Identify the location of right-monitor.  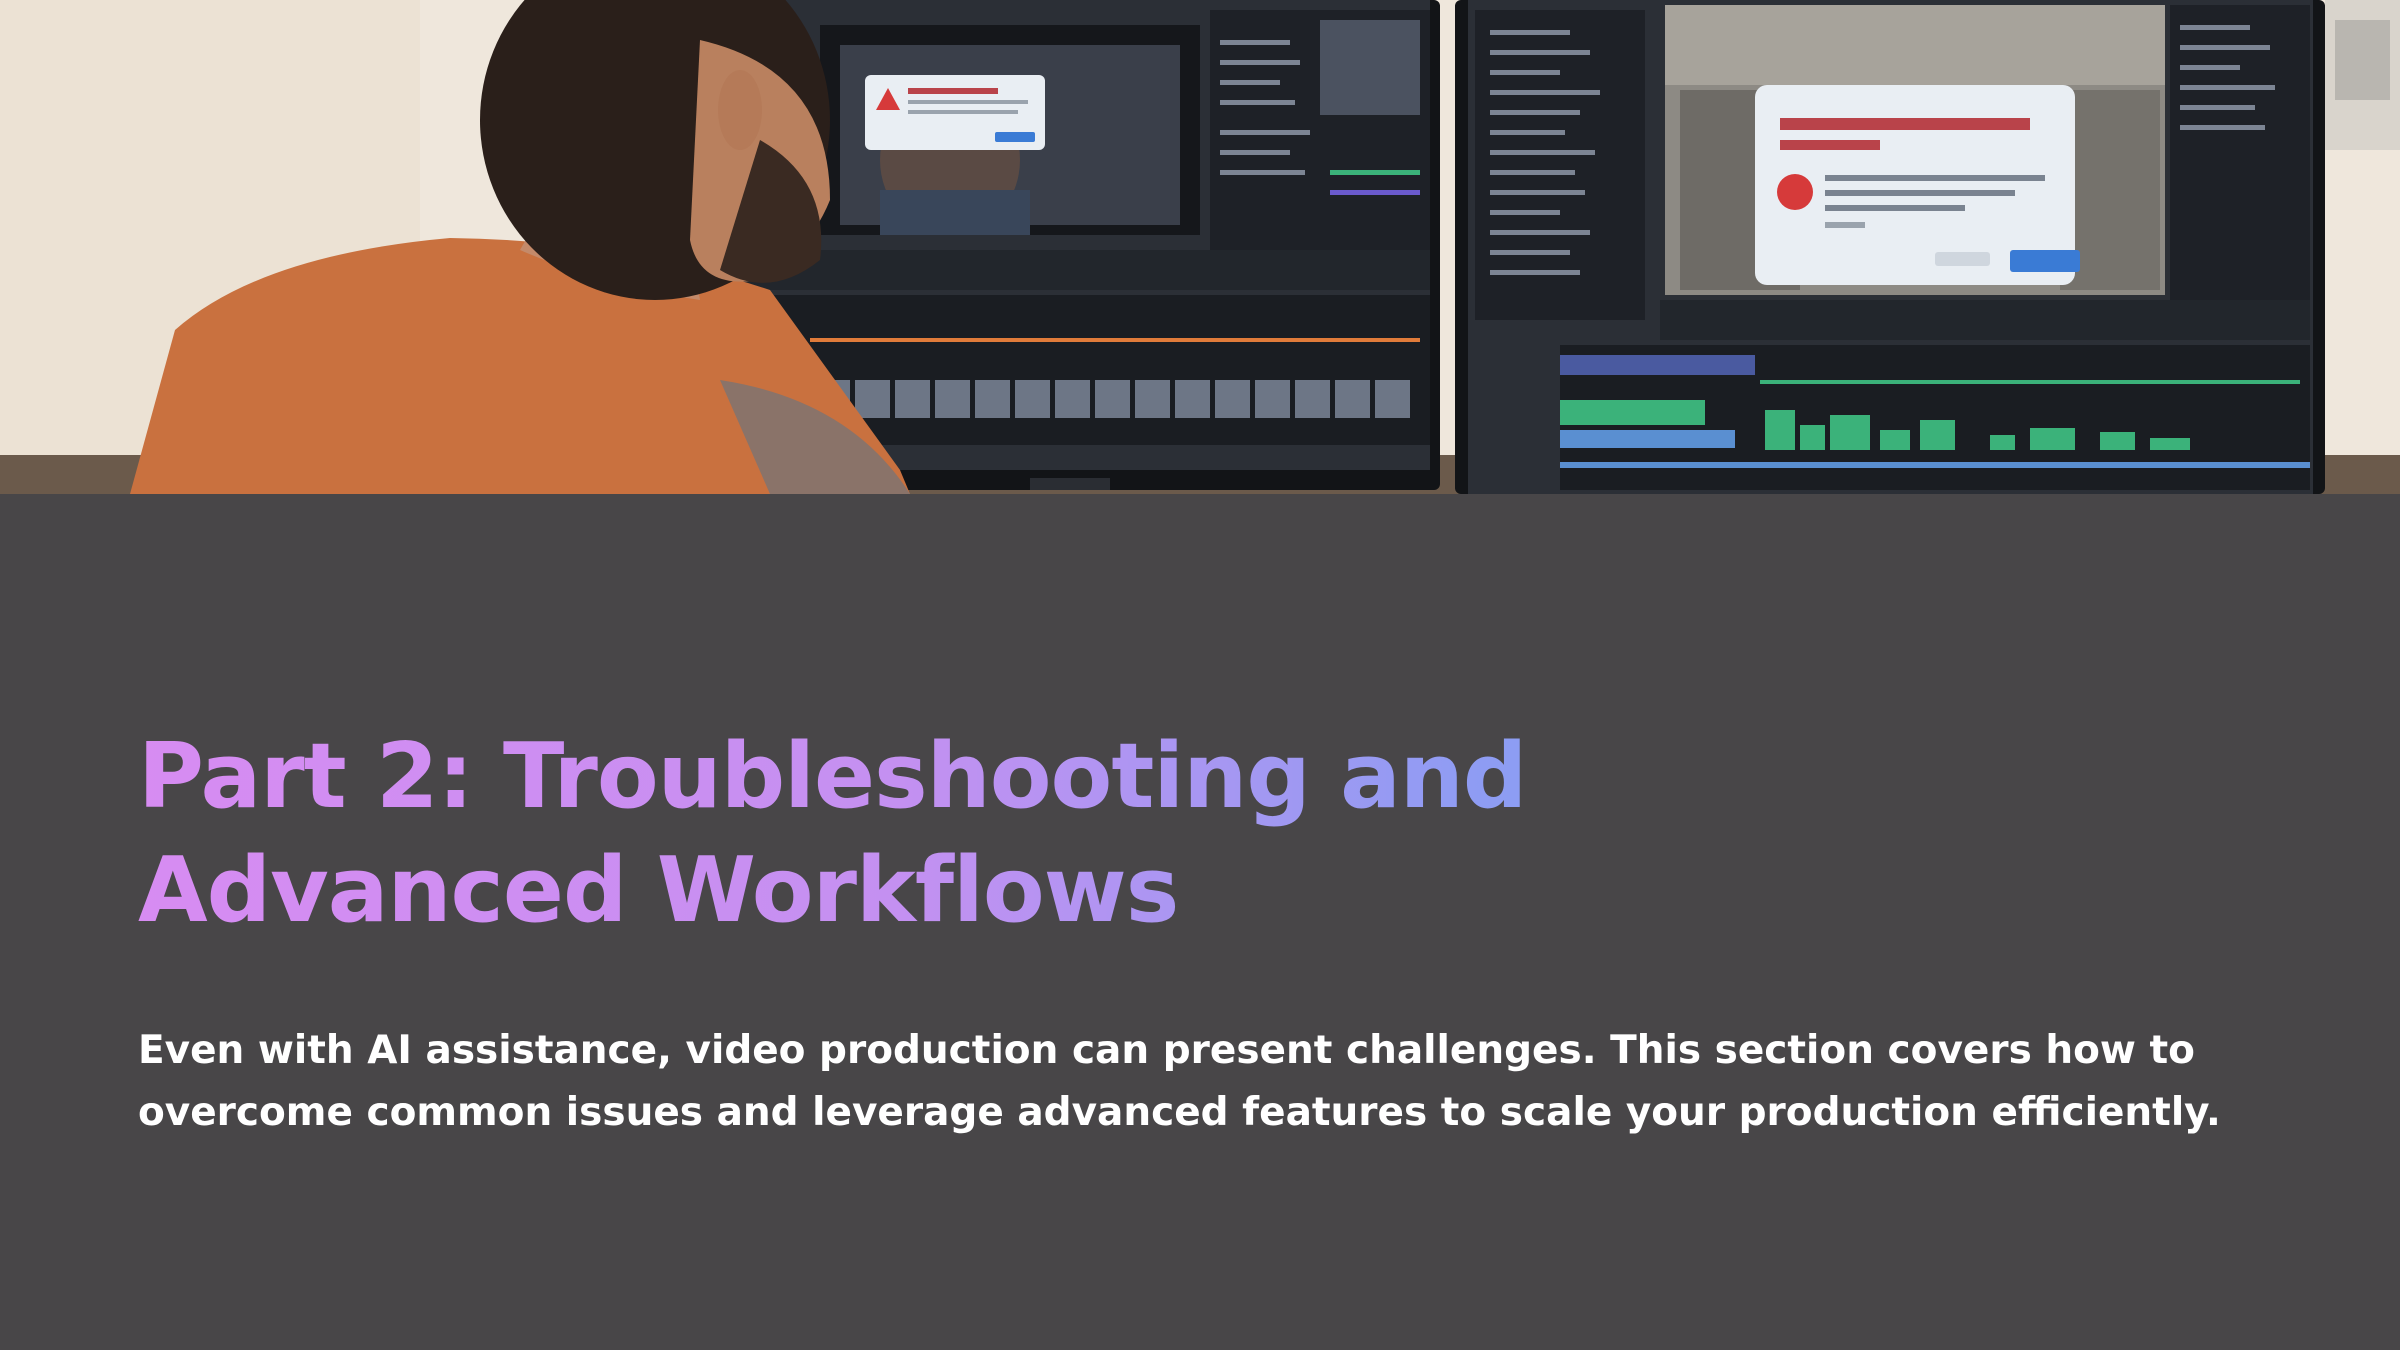
(1890, 247).